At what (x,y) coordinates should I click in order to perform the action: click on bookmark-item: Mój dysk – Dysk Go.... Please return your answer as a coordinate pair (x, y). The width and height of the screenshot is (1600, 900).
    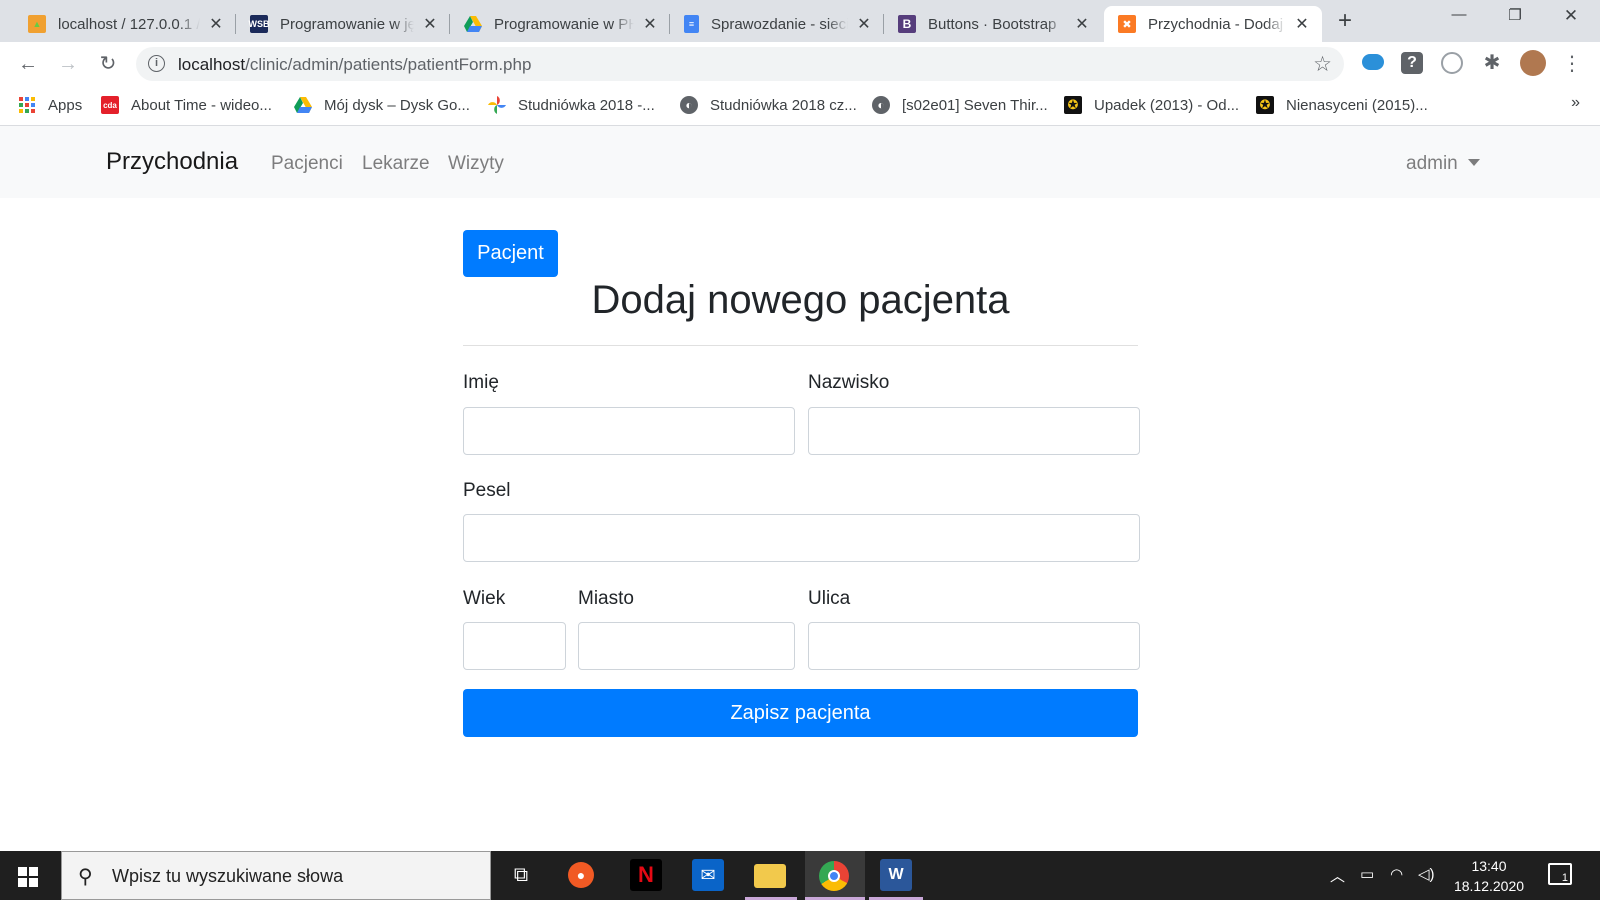
    Looking at the image, I should click on (382, 105).